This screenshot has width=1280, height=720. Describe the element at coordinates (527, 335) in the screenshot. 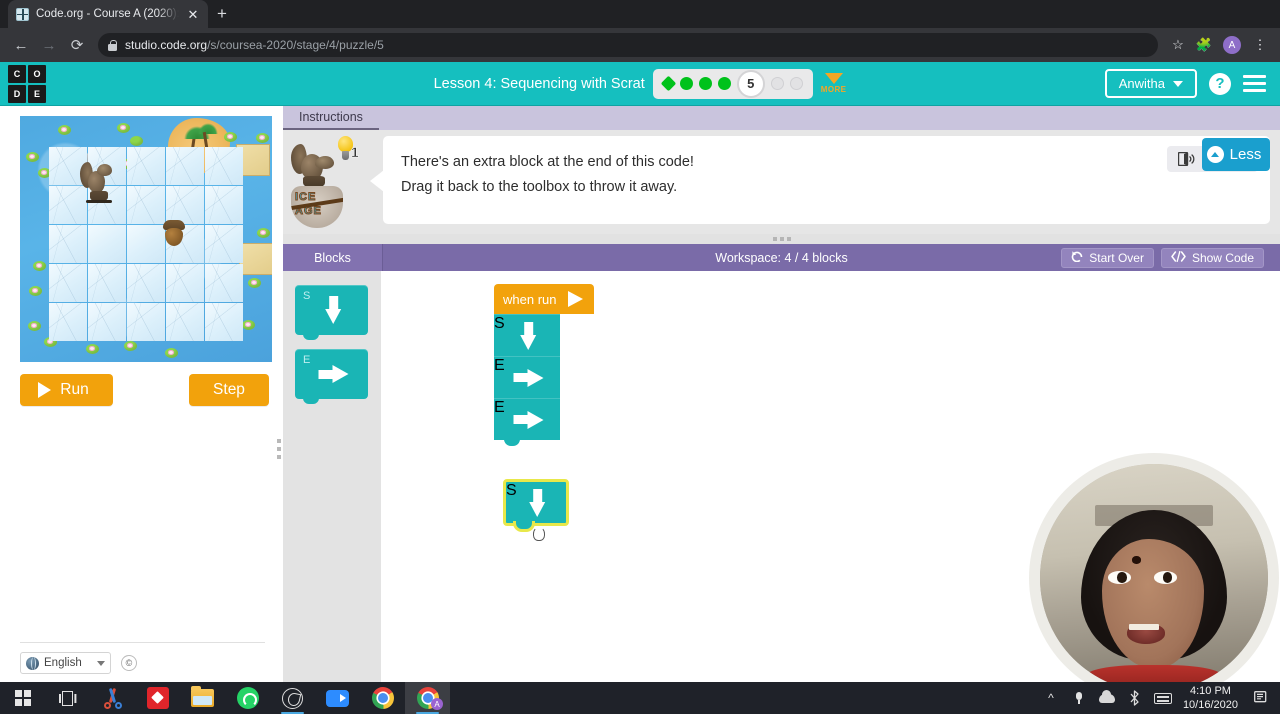

I see `program-block-move-south: S` at that location.